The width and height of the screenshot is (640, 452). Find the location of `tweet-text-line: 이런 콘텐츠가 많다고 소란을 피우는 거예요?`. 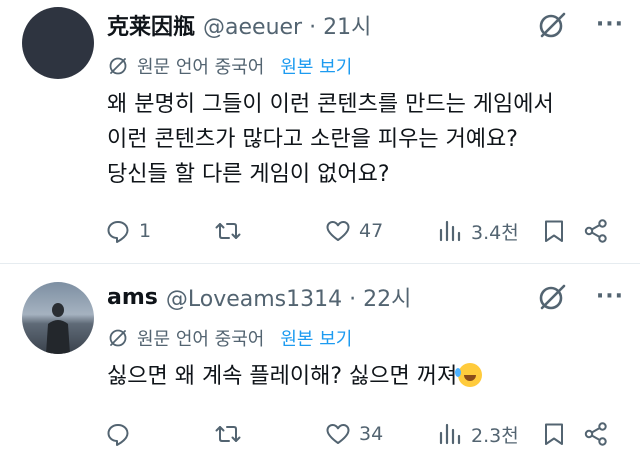

tweet-text-line: 이런 콘텐츠가 많다고 소란을 피우는 거예요? is located at coordinates (312, 139).